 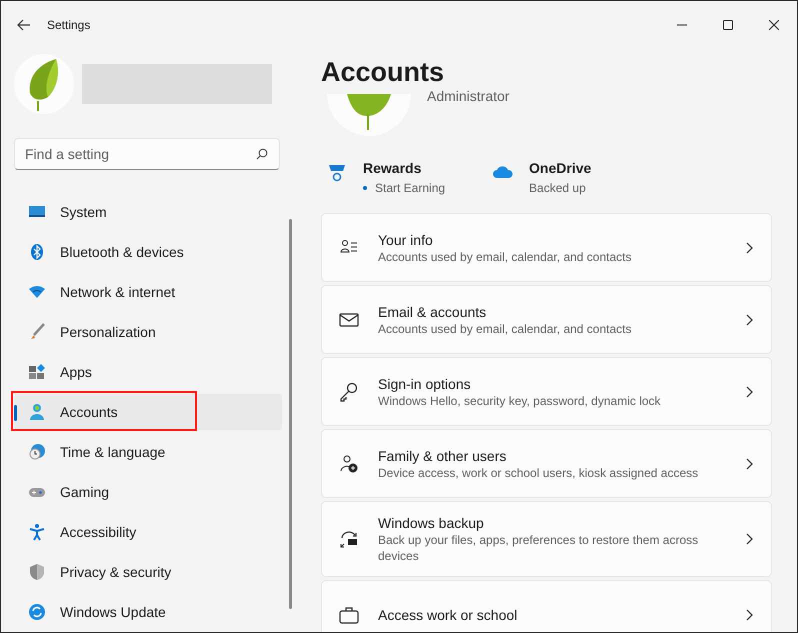 I want to click on card-subtitle: Back up your files, apps, preferences to restore them across devices, so click(x=539, y=548).